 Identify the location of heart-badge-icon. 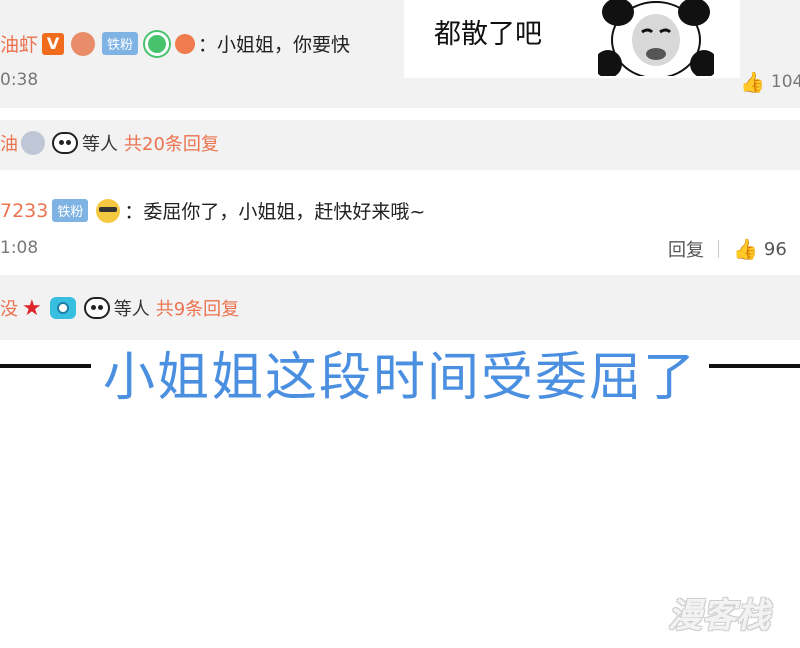
(157, 43).